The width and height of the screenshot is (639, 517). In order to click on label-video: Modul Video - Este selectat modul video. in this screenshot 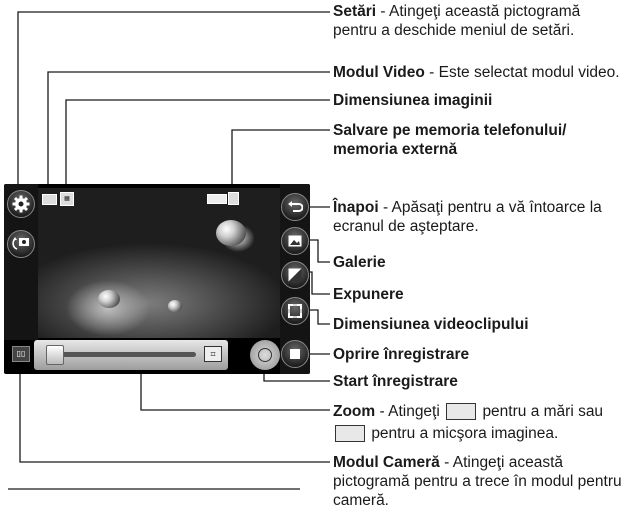, I will do `click(476, 72)`.